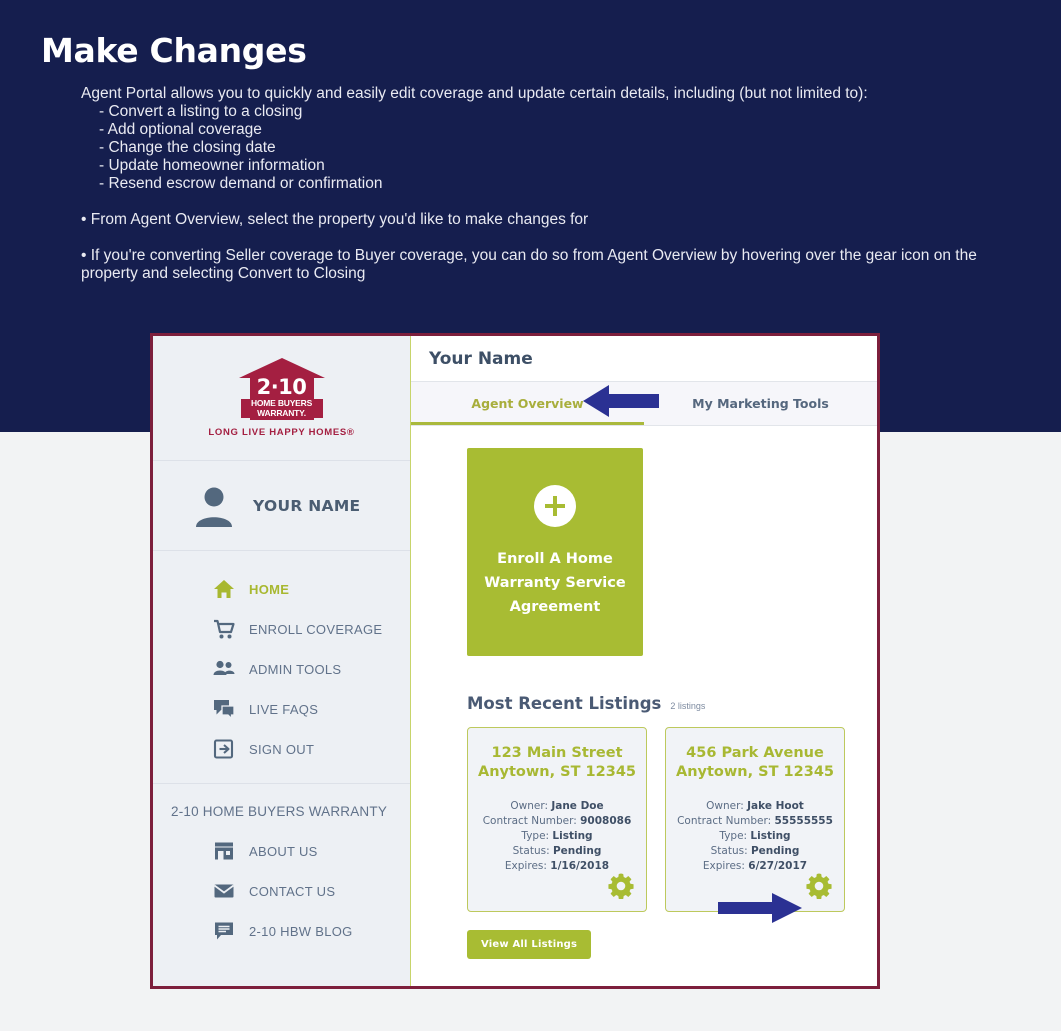  Describe the element at coordinates (180, 129) in the screenshot. I see `slide-sub-item: - Add optional coverage` at that location.